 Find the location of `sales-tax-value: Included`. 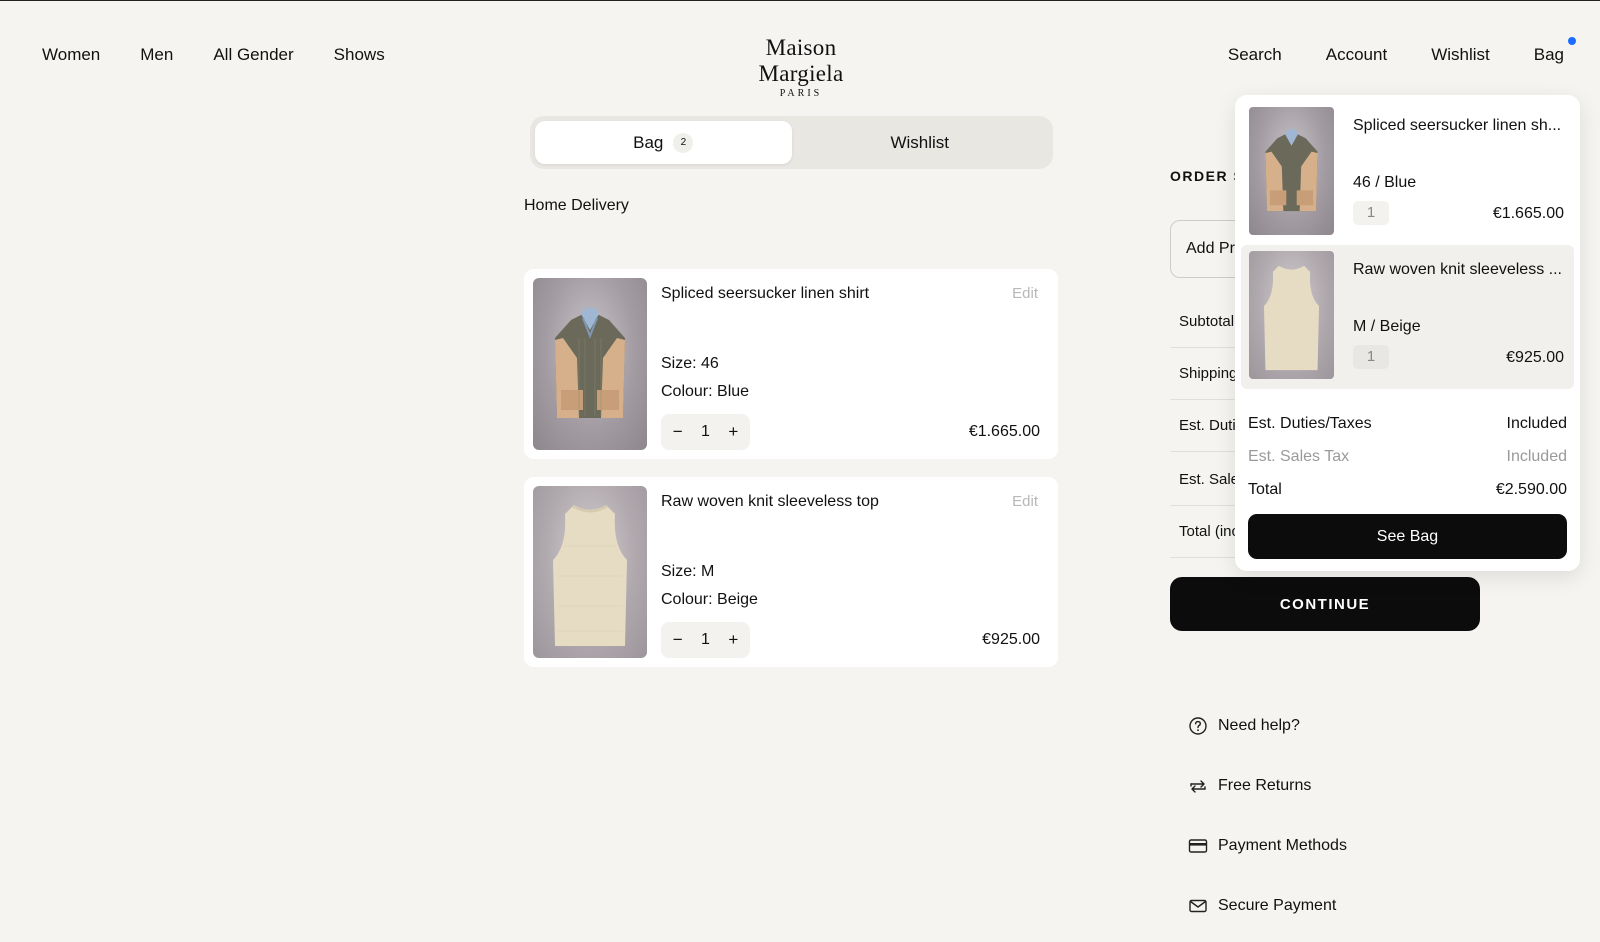

sales-tax-value: Included is located at coordinates (1537, 456).